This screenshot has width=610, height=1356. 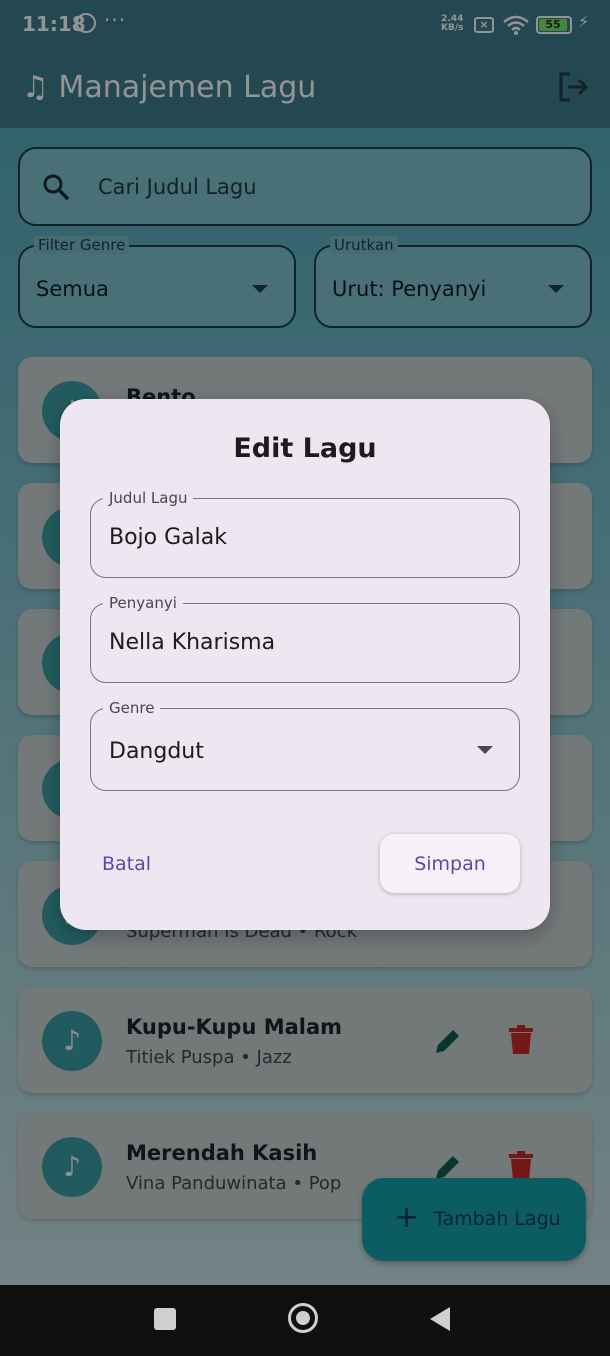 What do you see at coordinates (450, 863) in the screenshot?
I see `save-button: Simpan` at bounding box center [450, 863].